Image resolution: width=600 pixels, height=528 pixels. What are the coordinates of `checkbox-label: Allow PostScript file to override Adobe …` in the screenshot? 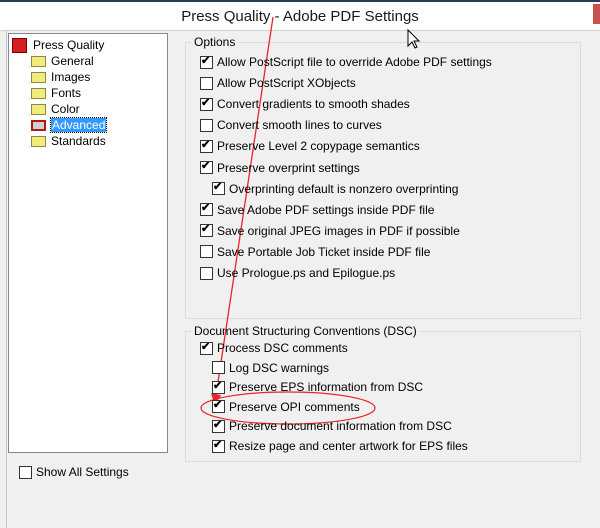 It's located at (354, 62).